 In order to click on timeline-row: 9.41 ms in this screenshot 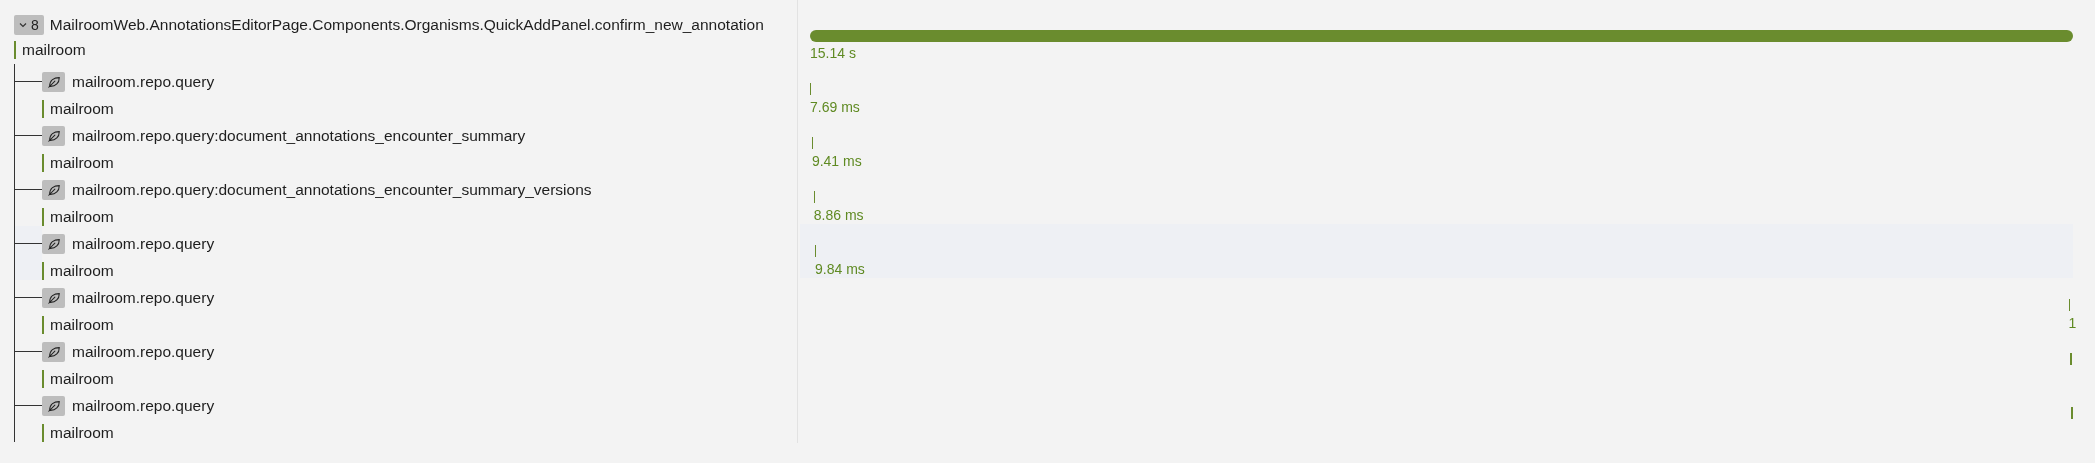, I will do `click(1441, 143)`.